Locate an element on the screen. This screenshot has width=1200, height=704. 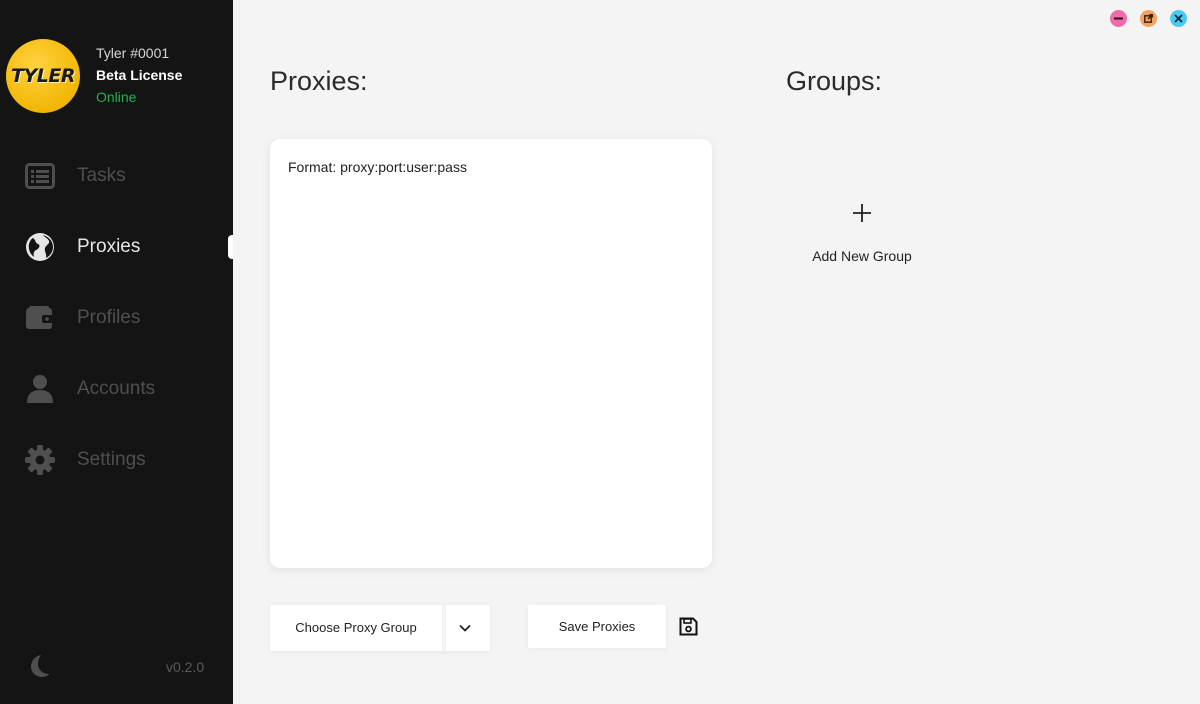
plus-icon is located at coordinates (862, 213).